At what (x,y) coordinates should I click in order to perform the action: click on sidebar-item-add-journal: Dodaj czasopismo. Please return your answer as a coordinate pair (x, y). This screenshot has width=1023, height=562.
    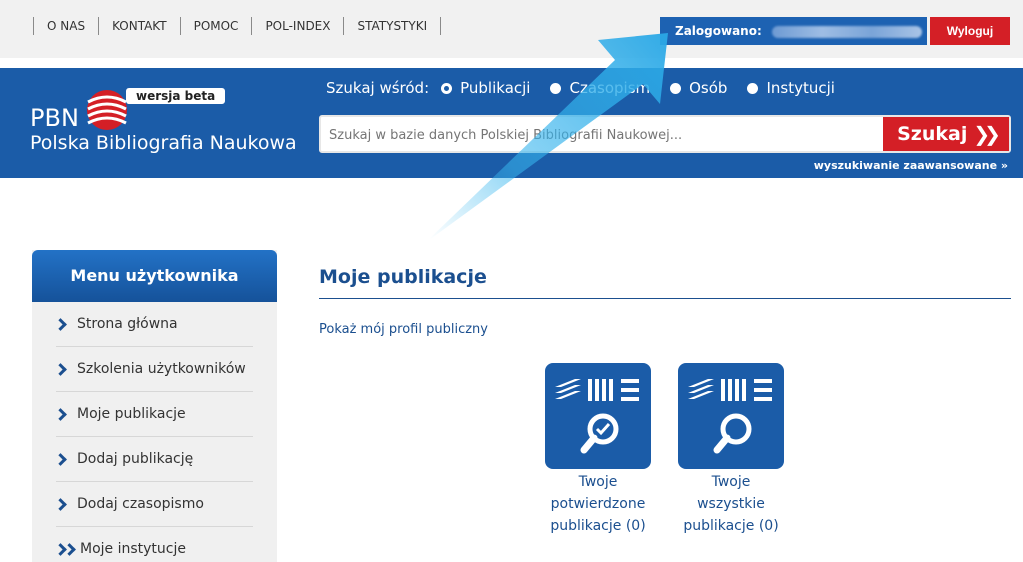
    Looking at the image, I should click on (153, 504).